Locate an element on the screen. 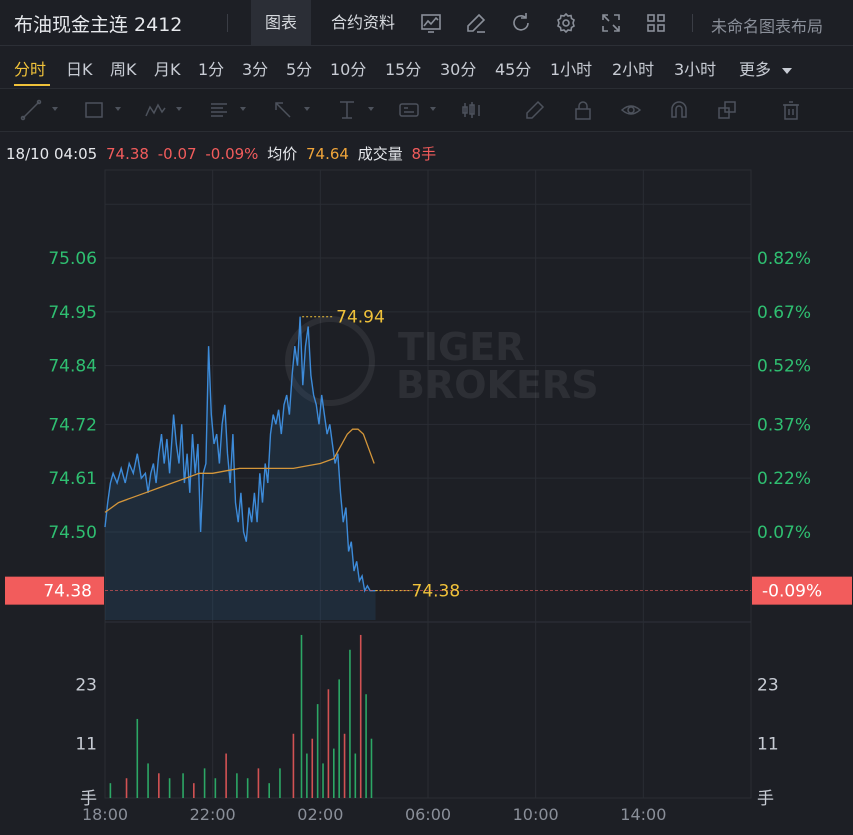  period-30m: 30分 is located at coordinates (458, 68).